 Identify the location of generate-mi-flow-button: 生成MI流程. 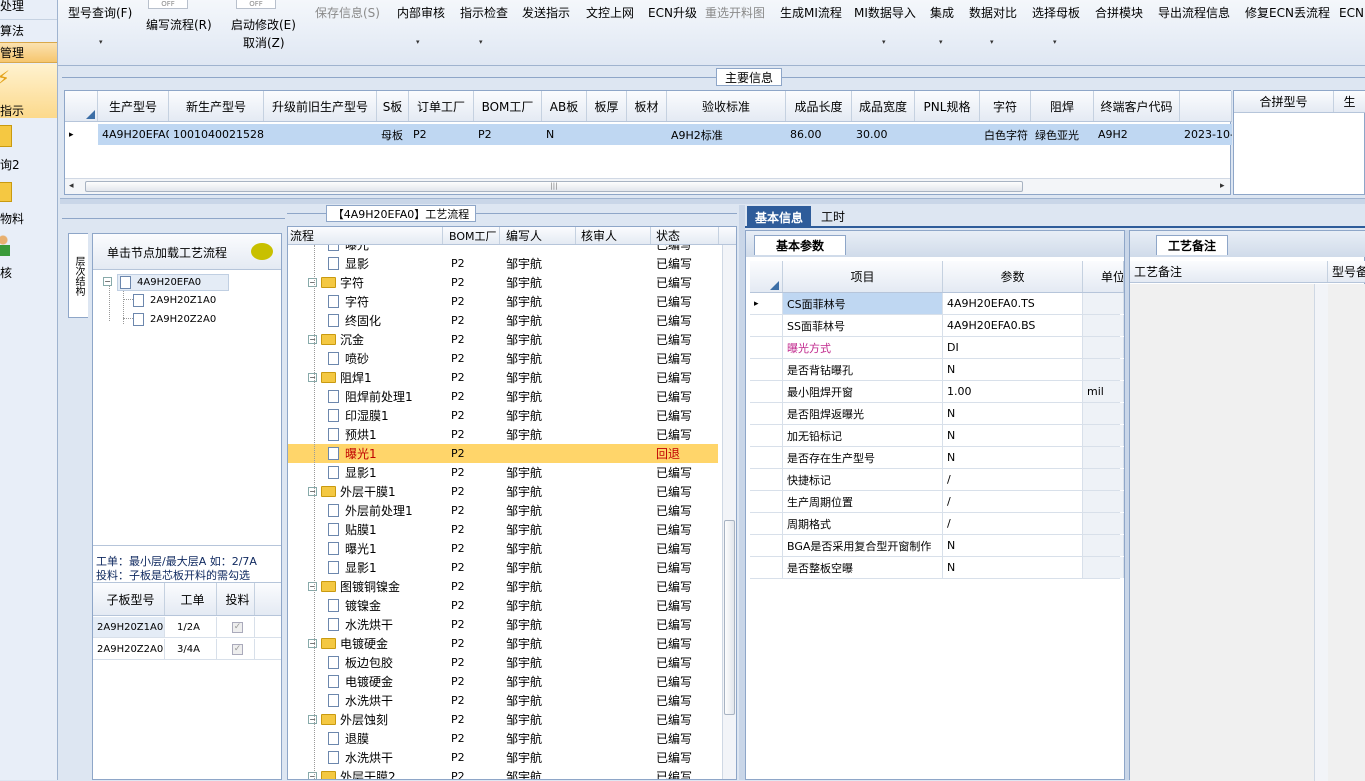
(811, 12).